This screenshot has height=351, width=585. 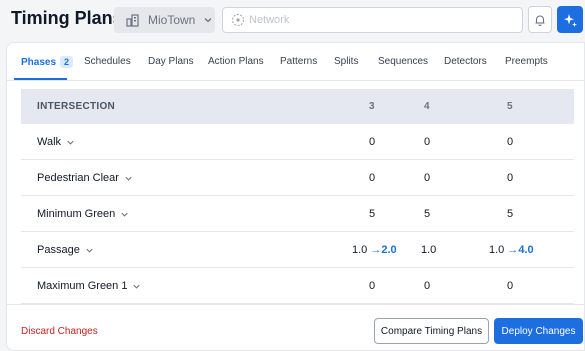 I want to click on ai-assistant-button, so click(x=570, y=19).